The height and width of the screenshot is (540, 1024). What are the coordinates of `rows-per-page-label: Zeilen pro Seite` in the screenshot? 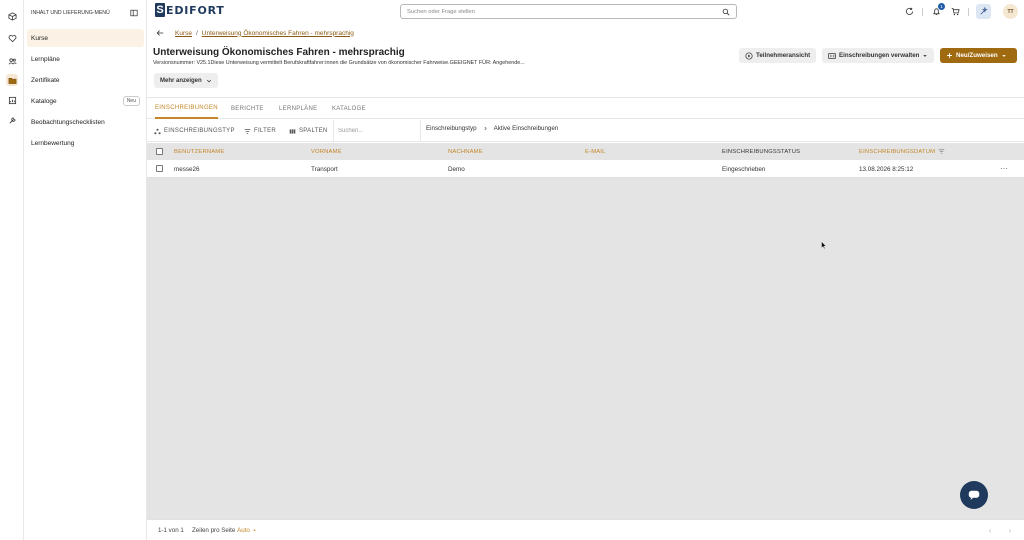 It's located at (214, 530).